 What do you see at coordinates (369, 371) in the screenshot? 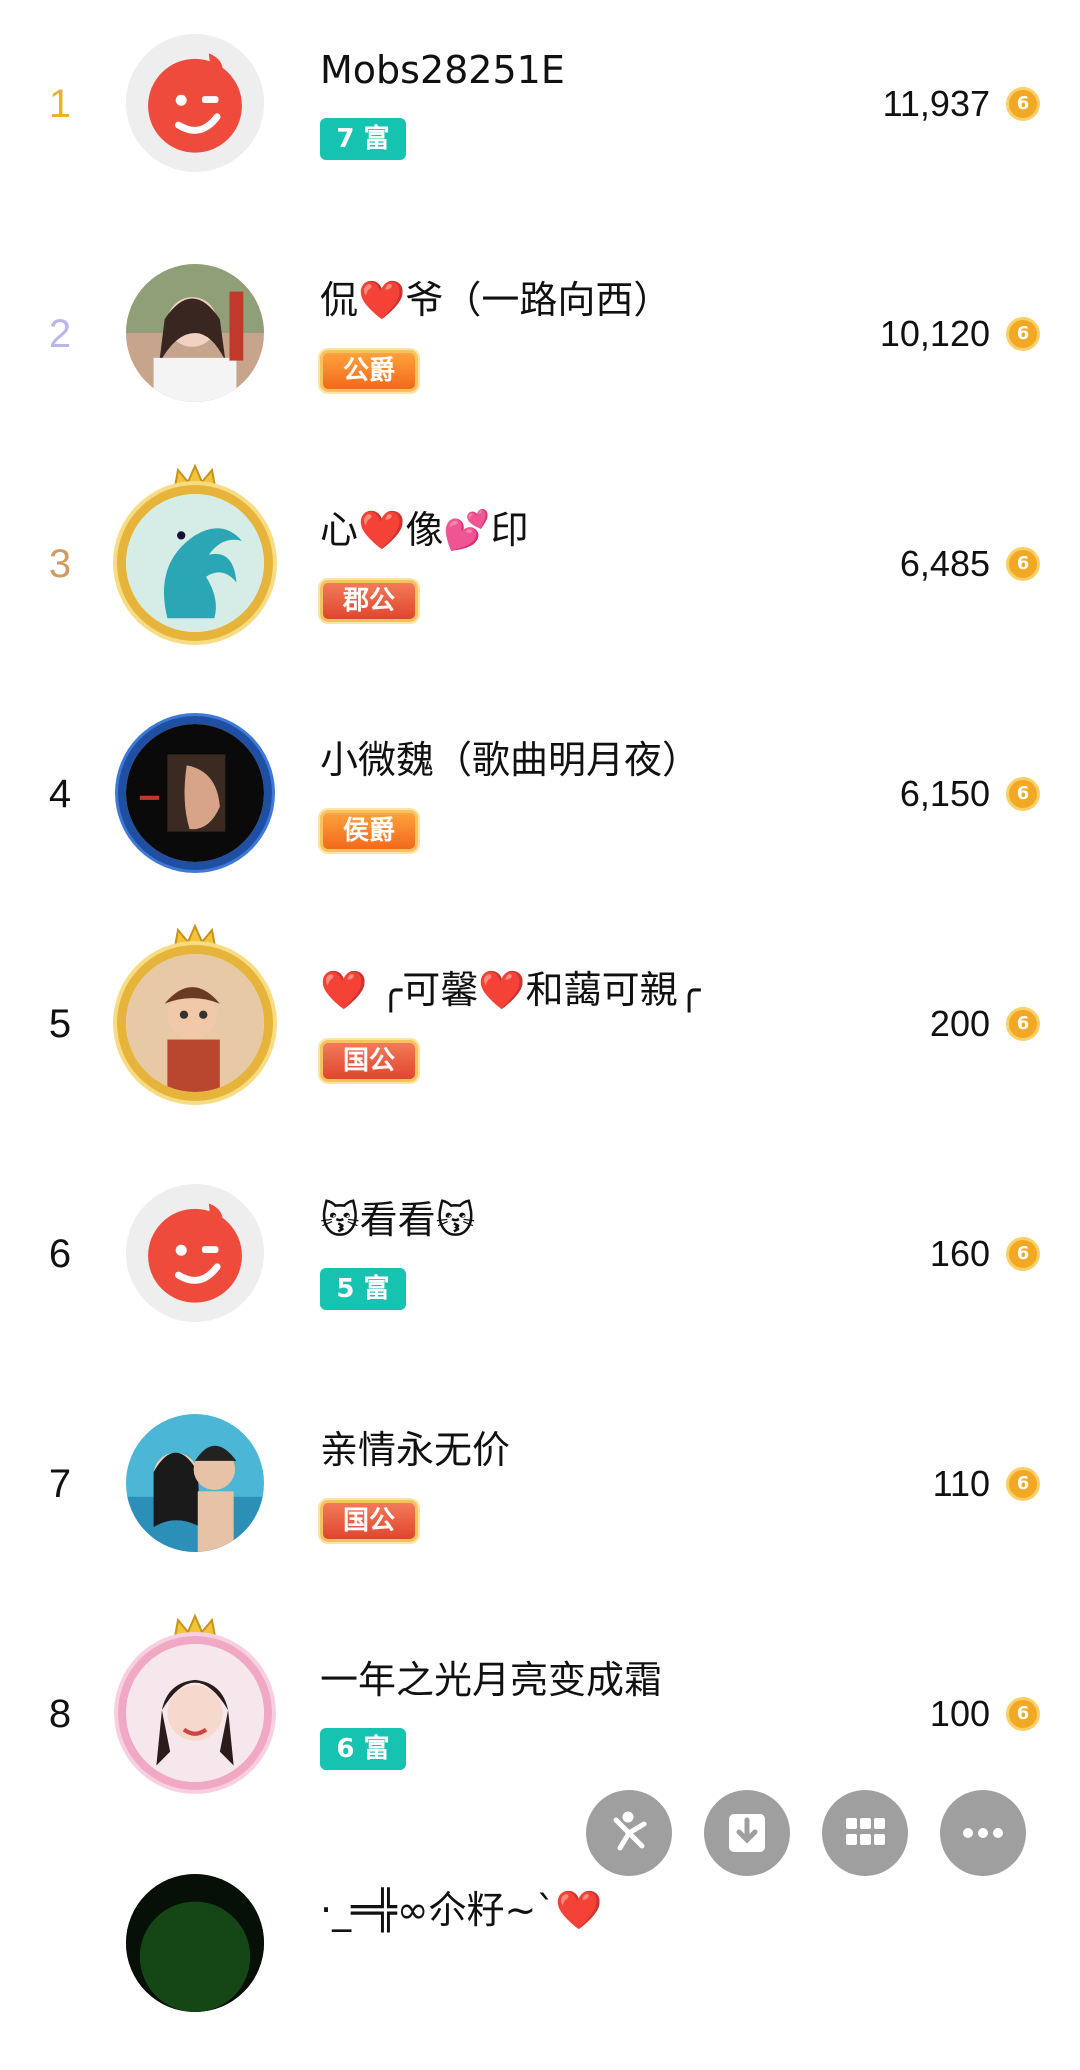
I see `noble-badge: 公爵` at bounding box center [369, 371].